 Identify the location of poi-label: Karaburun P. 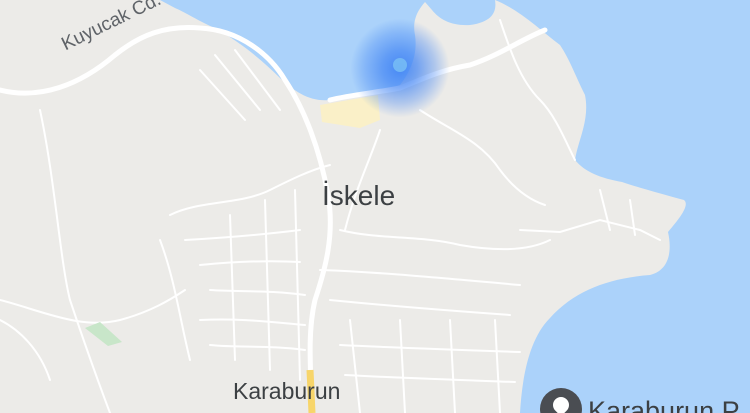
(664, 404).